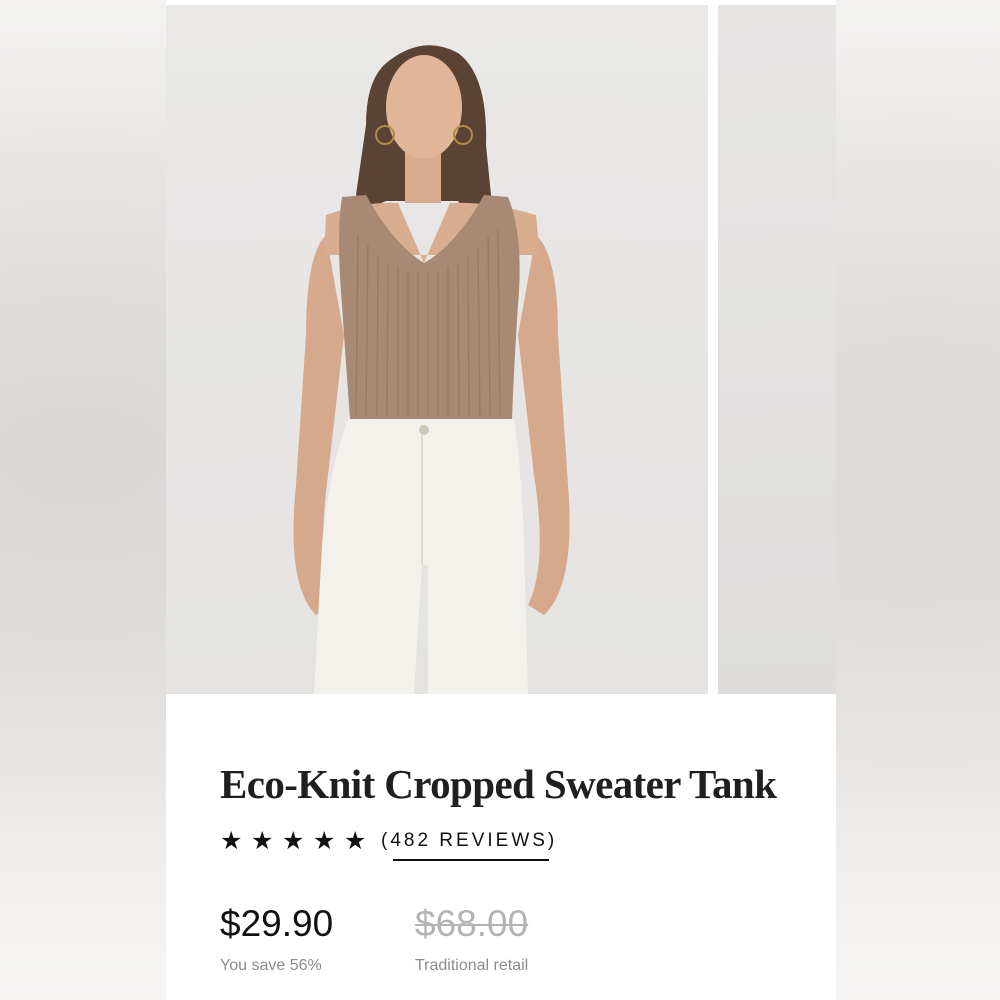 This screenshot has height=1000, width=1000. I want to click on retail-label: Traditional retail, so click(472, 965).